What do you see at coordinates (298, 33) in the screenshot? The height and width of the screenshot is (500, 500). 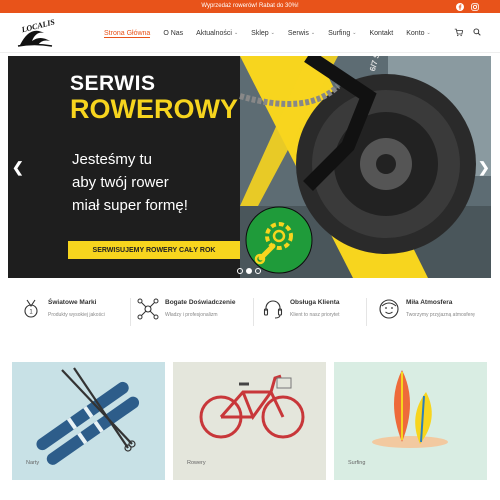 I see `nav-item-label: Serwis` at bounding box center [298, 33].